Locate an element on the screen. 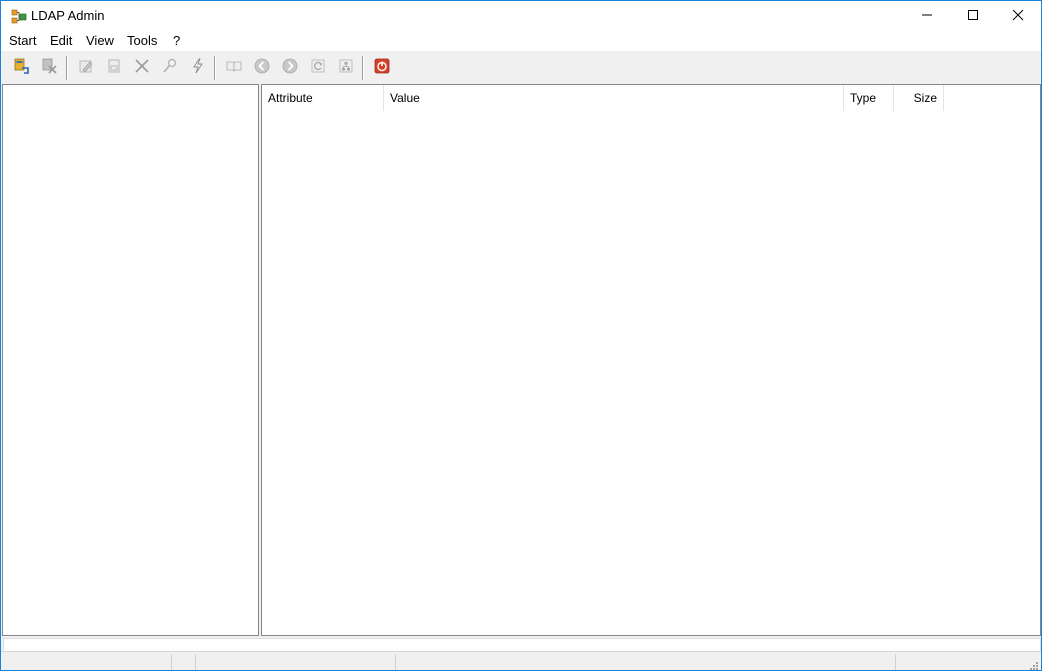 The height and width of the screenshot is (671, 1042). close-icon is located at coordinates (1018, 16).